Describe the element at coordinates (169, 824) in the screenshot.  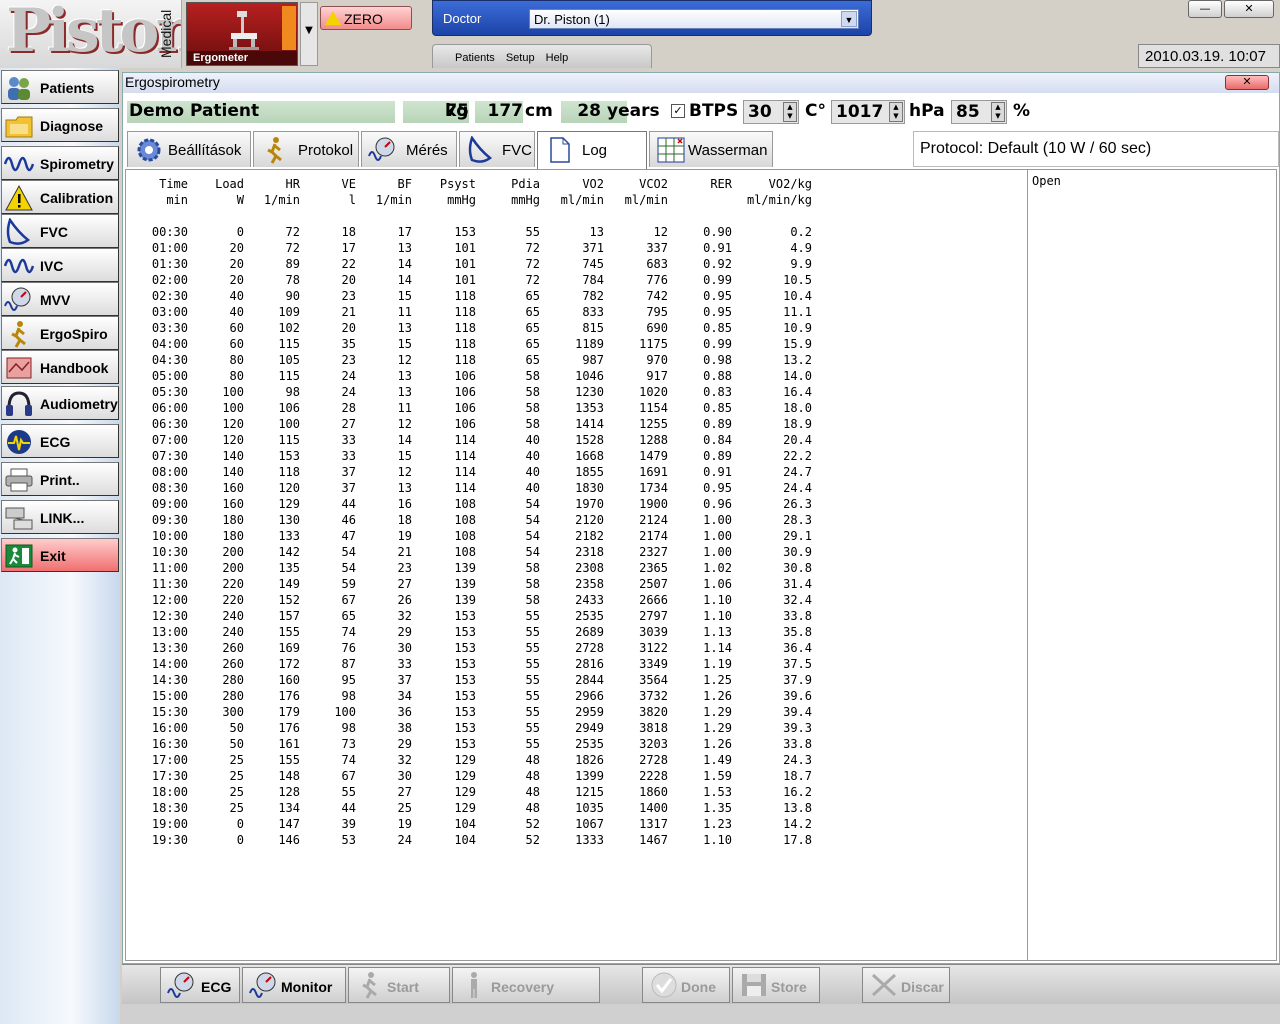
I see `table-cell: 19:00` at that location.